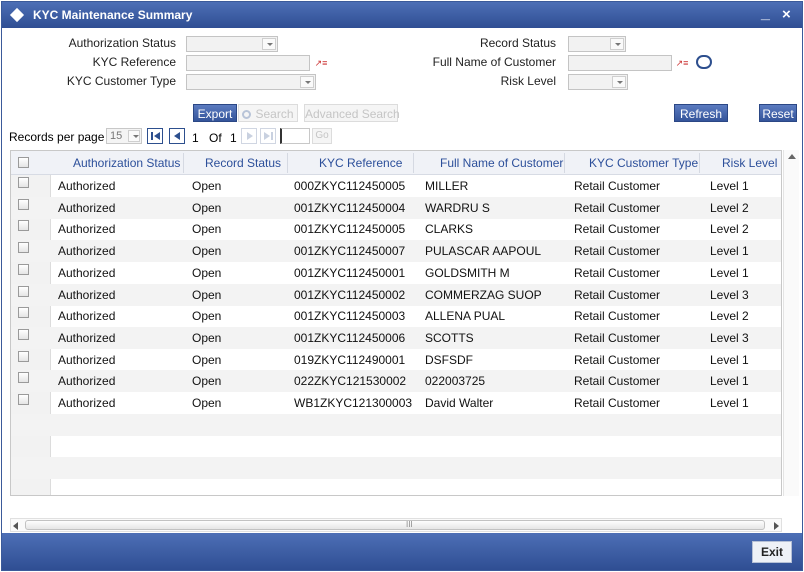 The image size is (804, 572). Describe the element at coordinates (360, 163) in the screenshot. I see `column-header-kyc-reference: KYC Reference` at that location.